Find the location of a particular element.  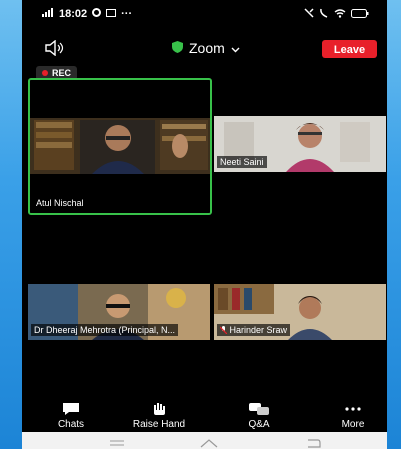

more-status-text: ··· is located at coordinates (127, 14).